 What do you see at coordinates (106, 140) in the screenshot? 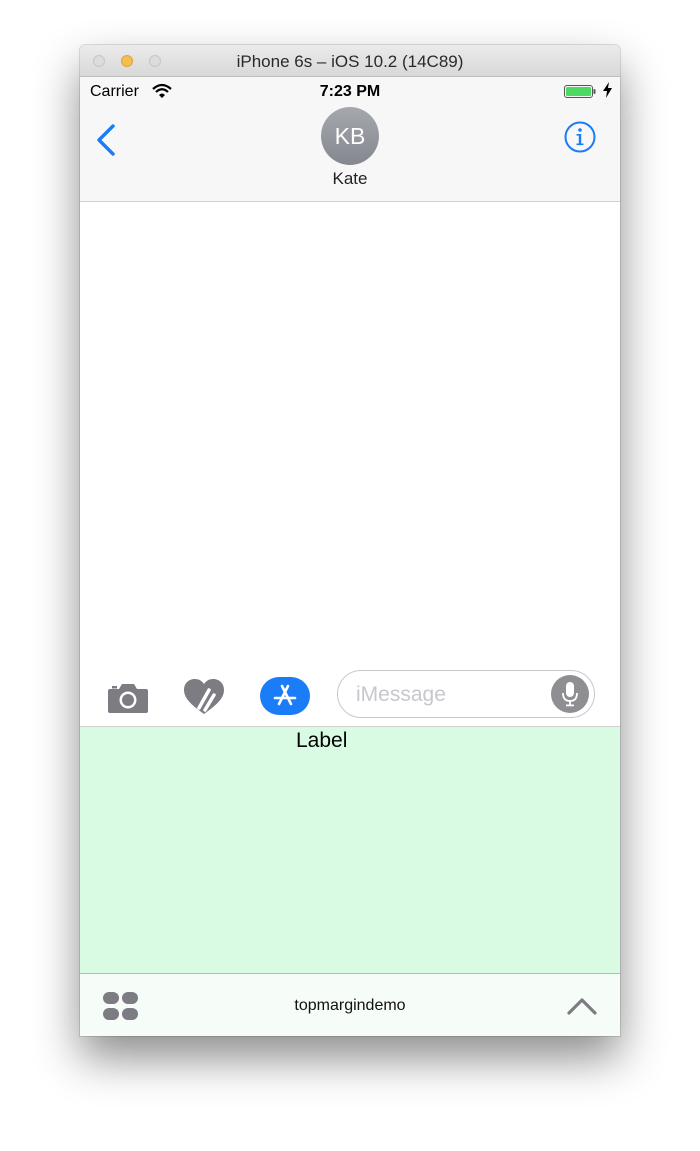
I see `back-chevron-icon` at bounding box center [106, 140].